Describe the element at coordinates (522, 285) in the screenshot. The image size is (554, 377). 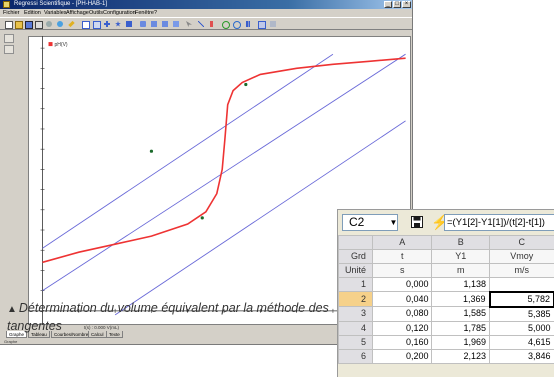
I see `cell-c1` at that location.